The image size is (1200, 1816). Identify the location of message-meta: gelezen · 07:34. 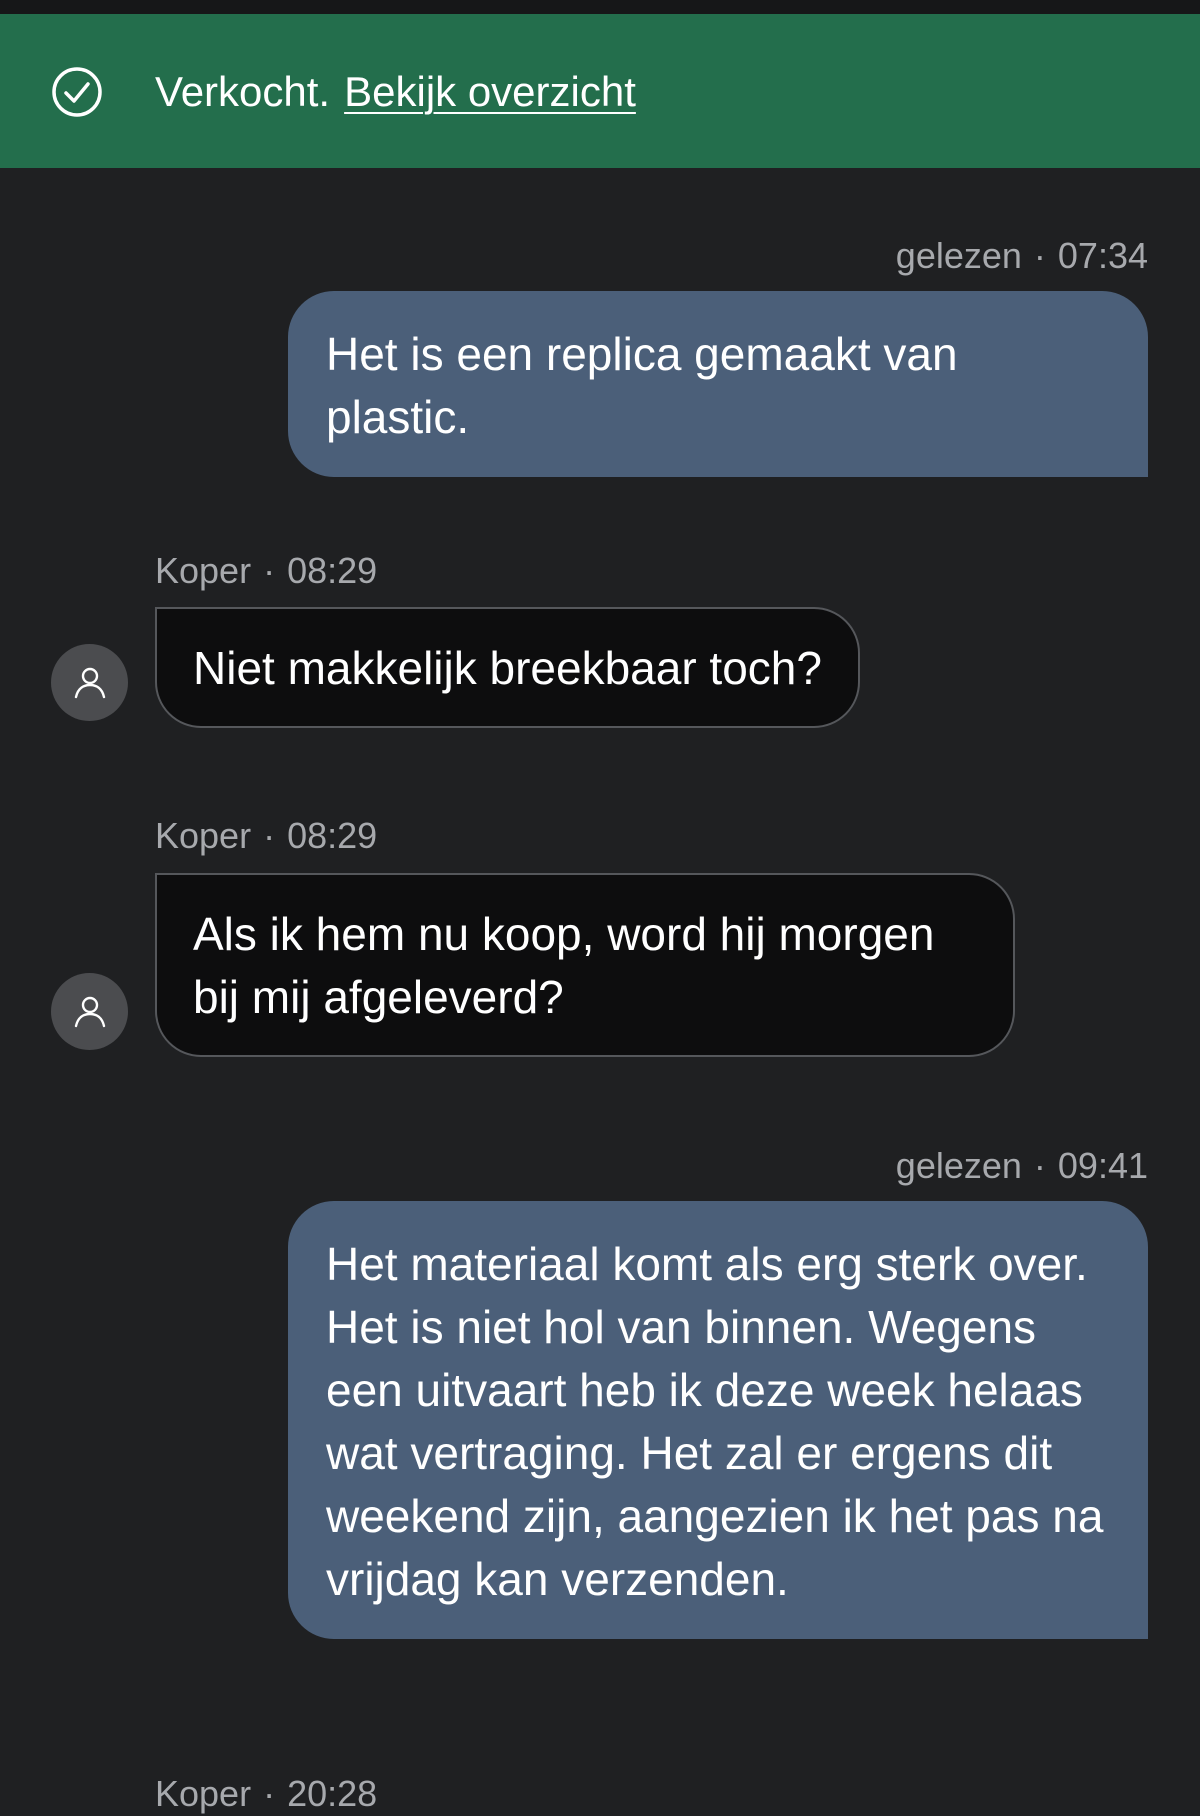
(1022, 256).